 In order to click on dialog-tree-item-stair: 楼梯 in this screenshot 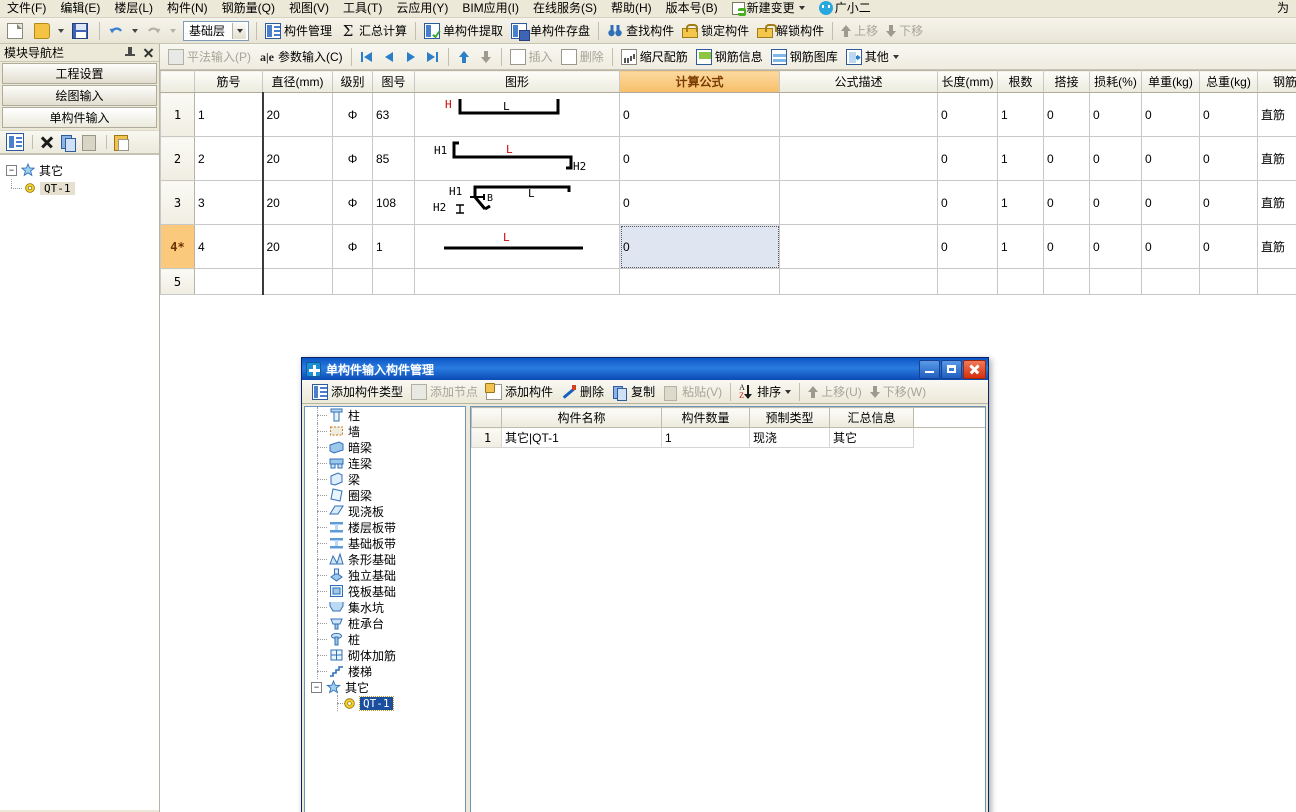, I will do `click(385, 671)`.